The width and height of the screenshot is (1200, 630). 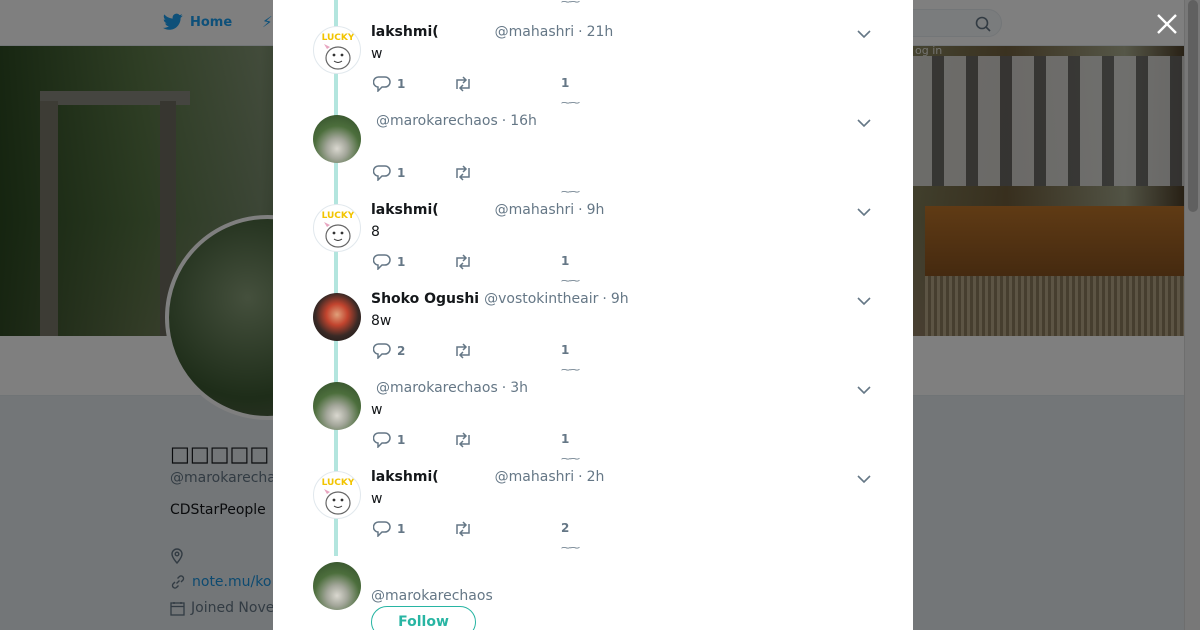 What do you see at coordinates (488, 210) in the screenshot?
I see `tweet-header: lakshmi( @mahashri · 9h` at bounding box center [488, 210].